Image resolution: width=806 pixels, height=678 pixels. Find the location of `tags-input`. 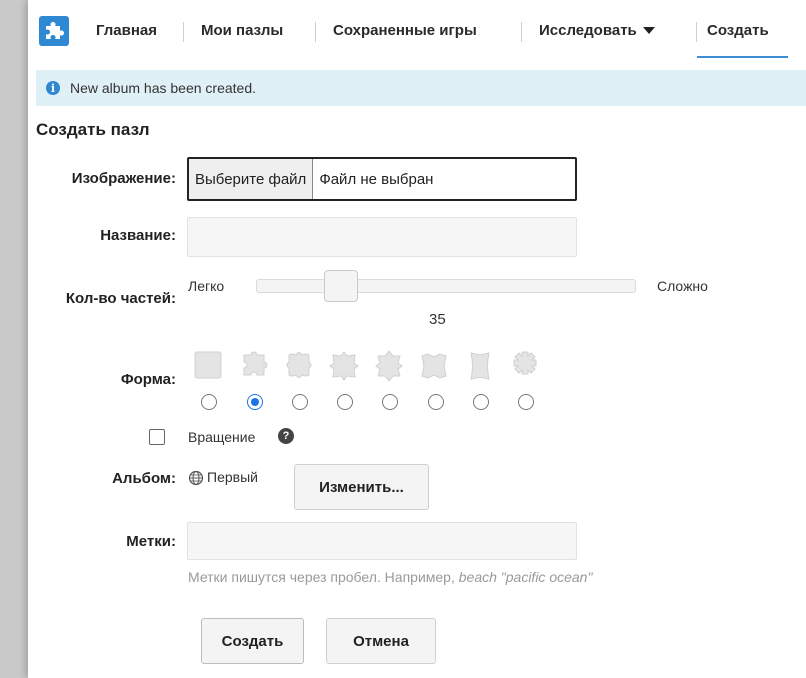

tags-input is located at coordinates (382, 541).